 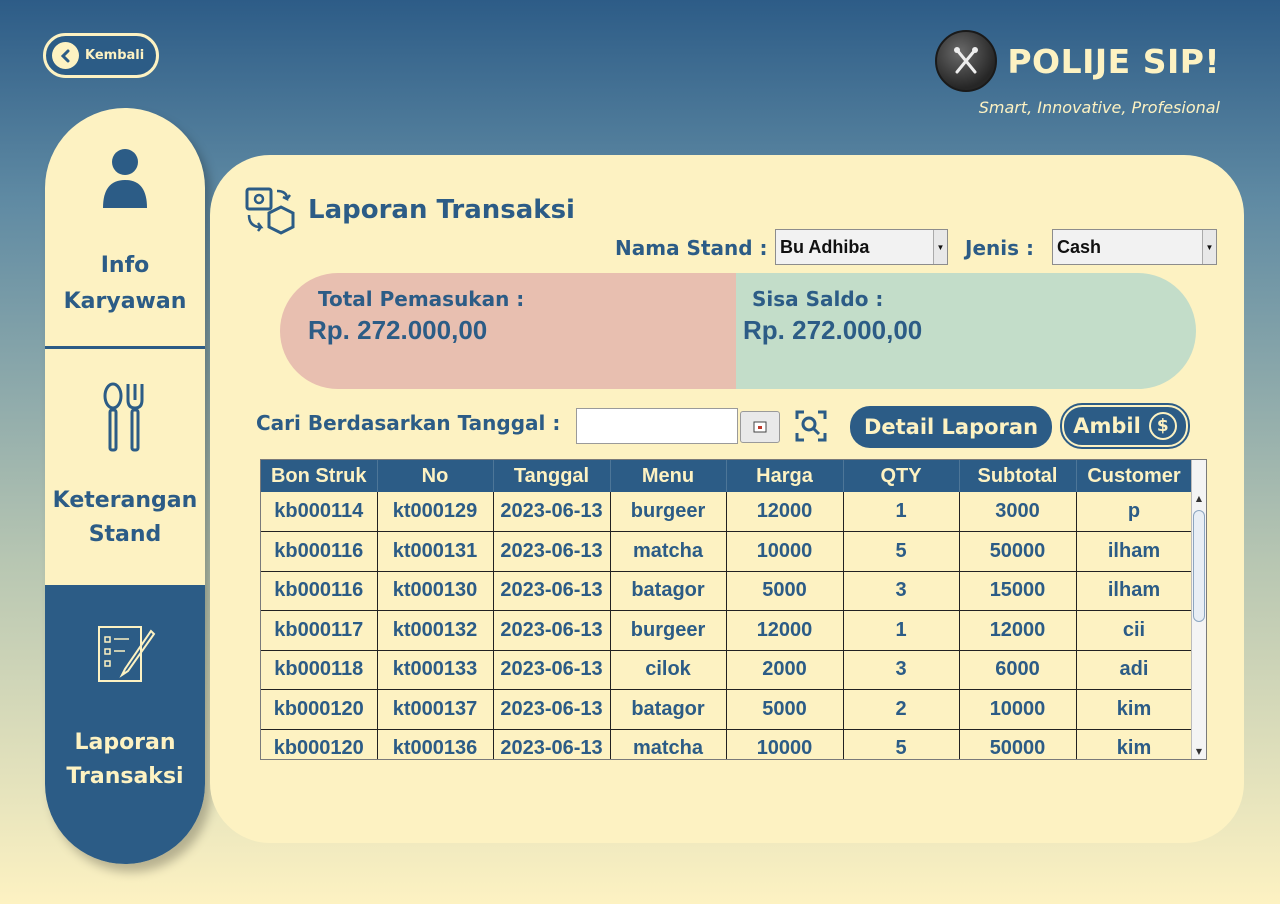 I want to click on income-value: Rp. 272.000,00, so click(x=398, y=330).